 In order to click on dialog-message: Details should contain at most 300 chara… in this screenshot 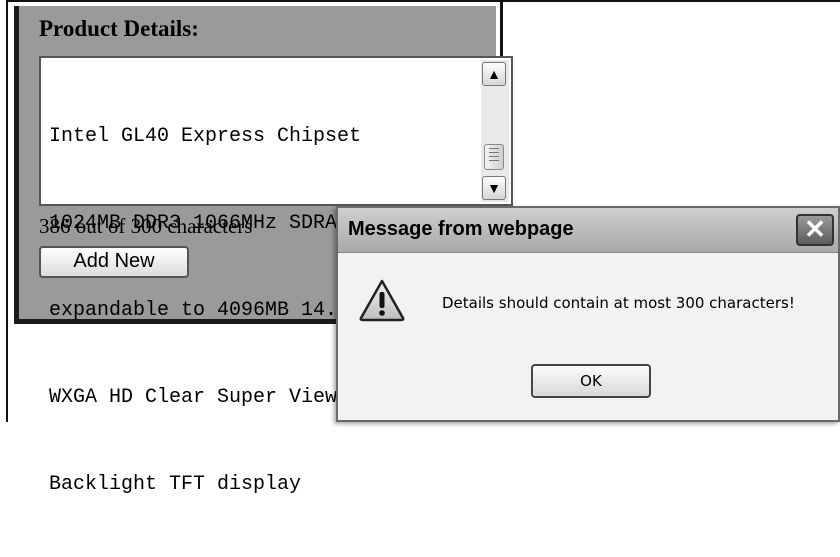, I will do `click(618, 303)`.